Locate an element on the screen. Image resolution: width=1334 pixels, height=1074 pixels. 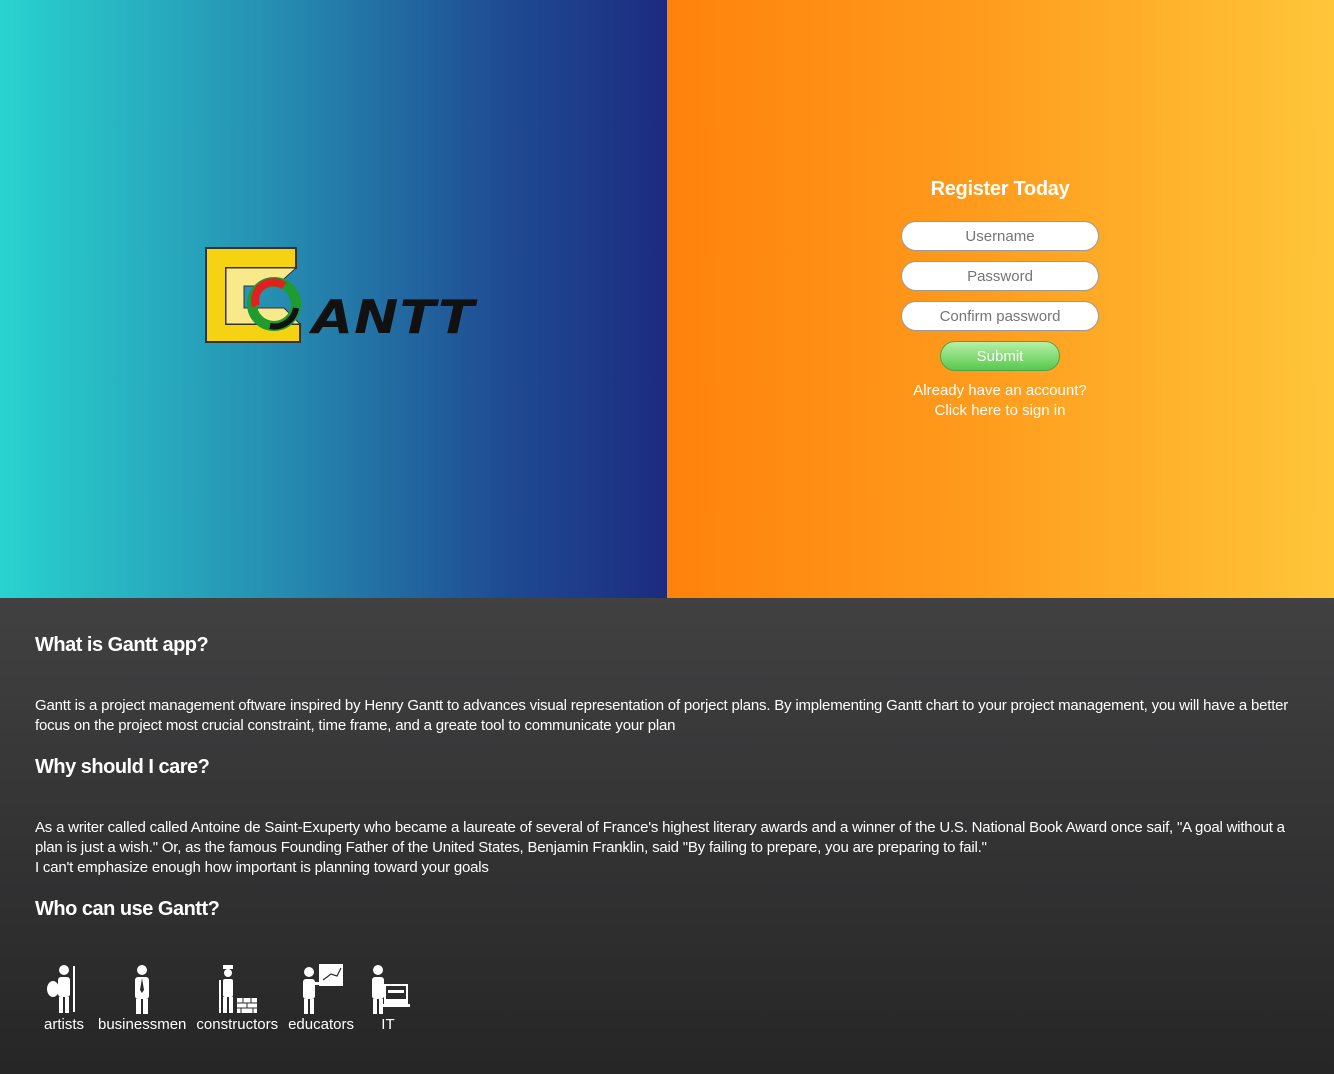
user-type-label: artists is located at coordinates (63, 1024).